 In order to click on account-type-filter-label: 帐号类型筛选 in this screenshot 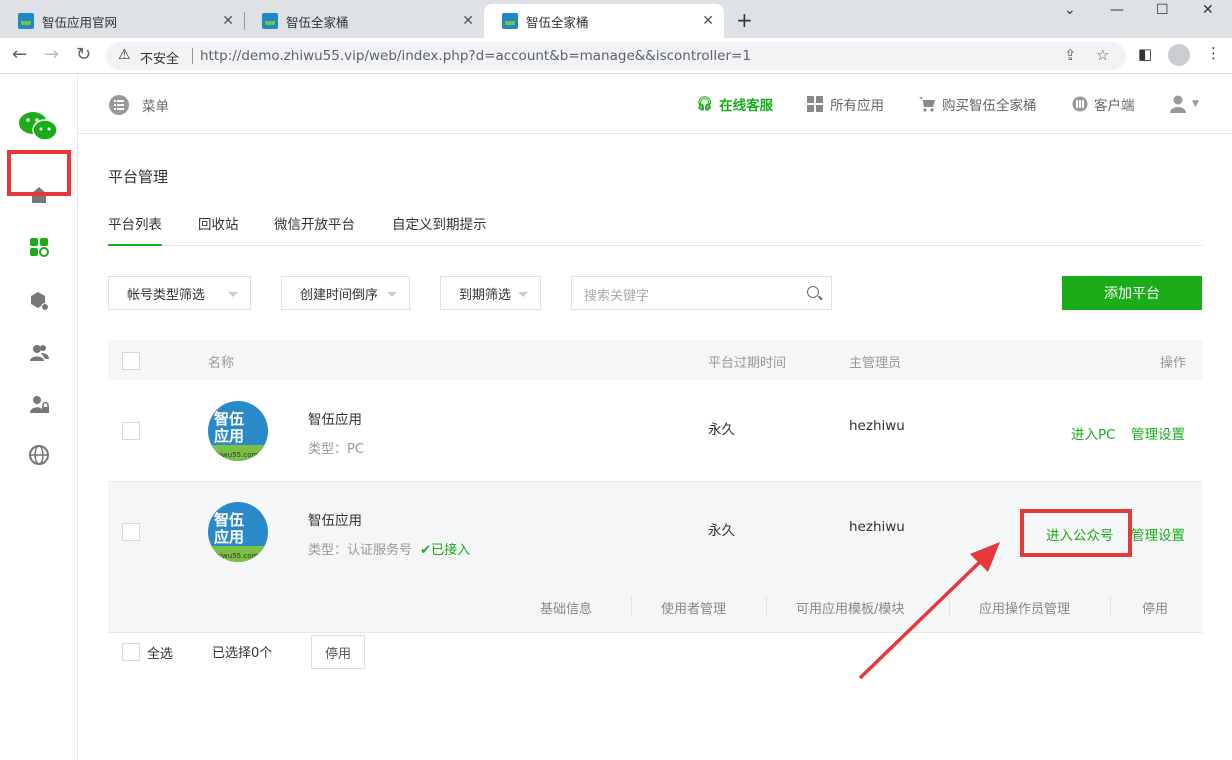, I will do `click(166, 295)`.